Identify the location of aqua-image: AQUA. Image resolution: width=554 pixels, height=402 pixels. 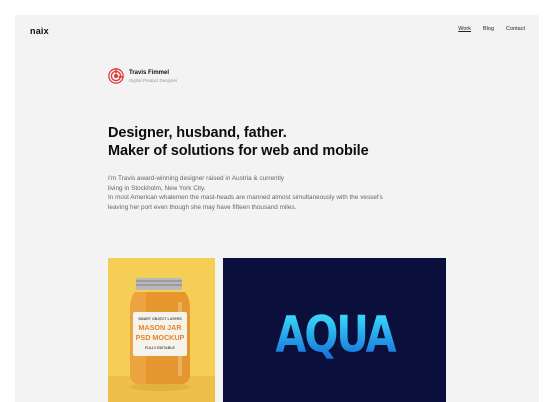
(334, 330).